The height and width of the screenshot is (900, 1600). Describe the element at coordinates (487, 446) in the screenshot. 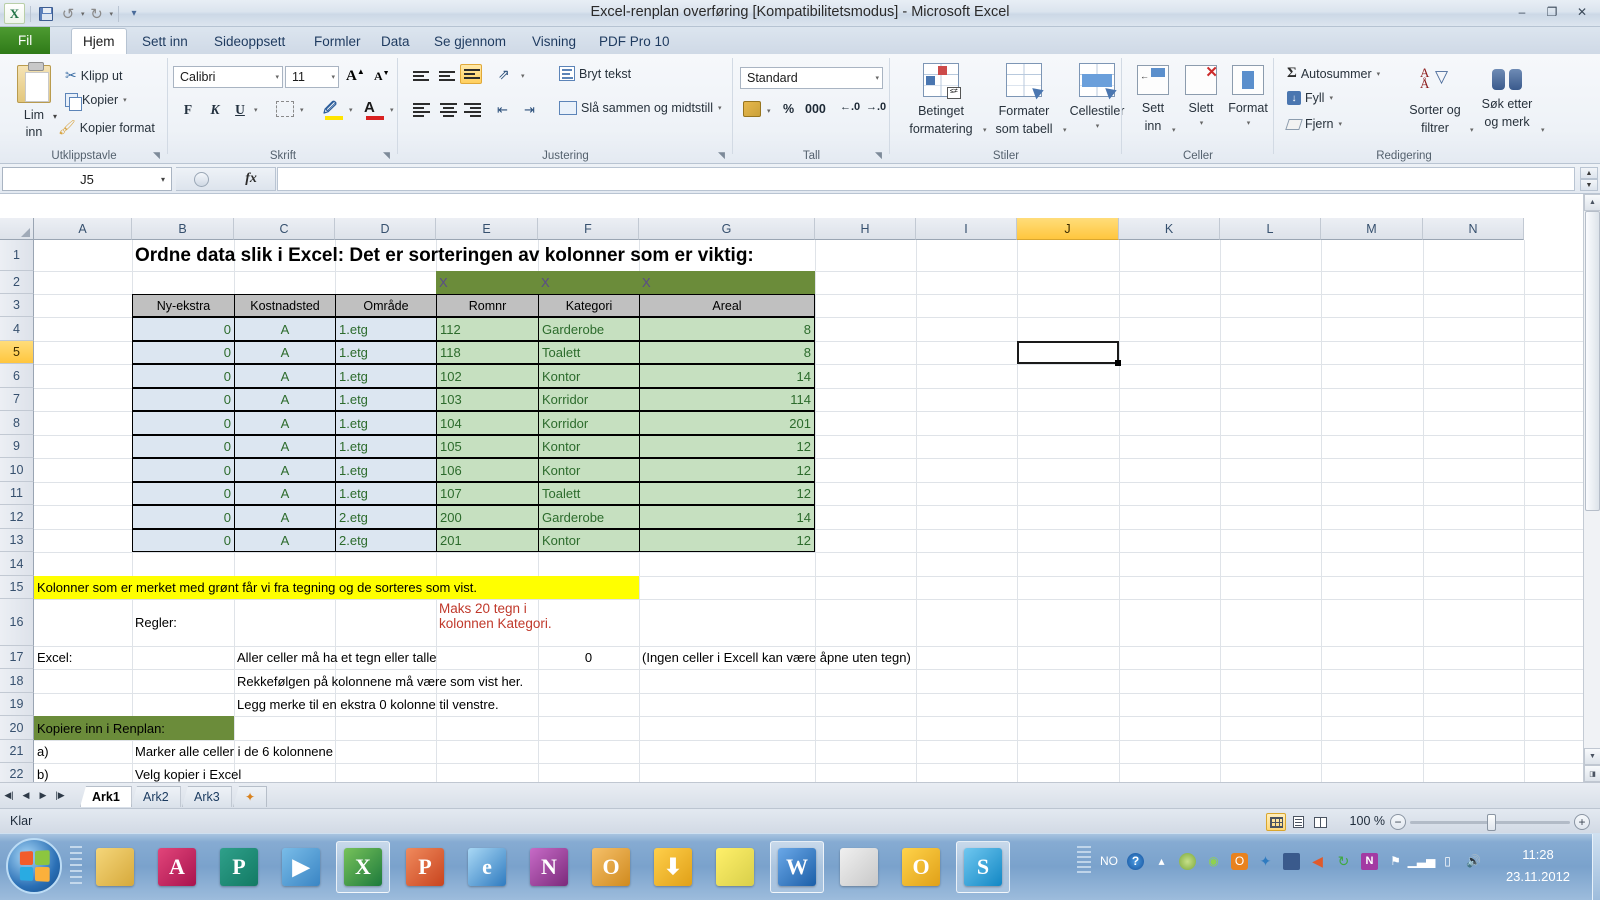

I see `cell-romnr: 105` at that location.